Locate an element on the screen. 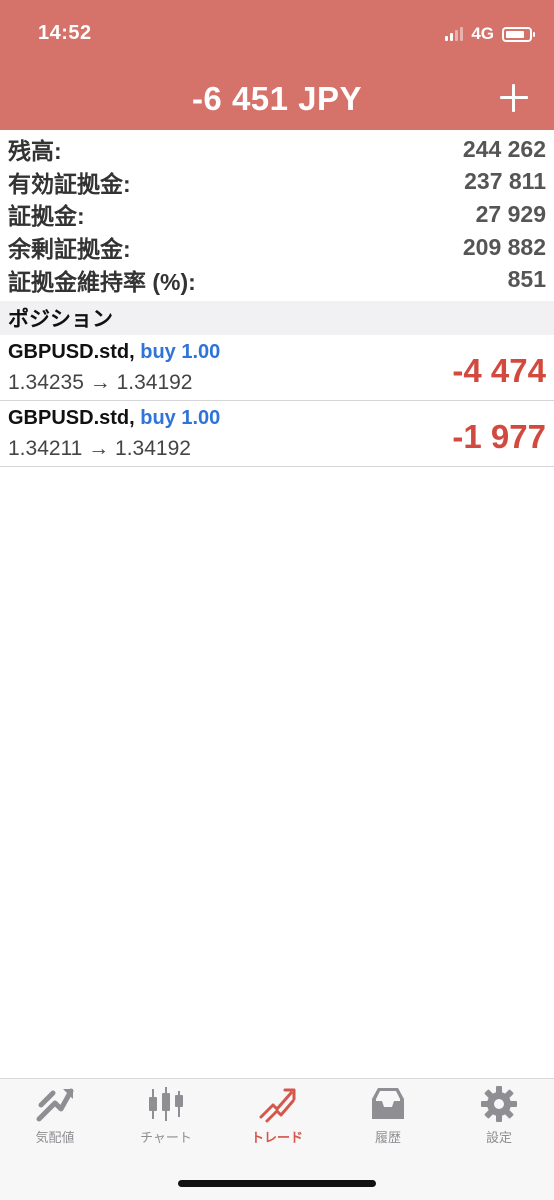 The image size is (554, 1200). positions-section-header: ポジション is located at coordinates (277, 318).